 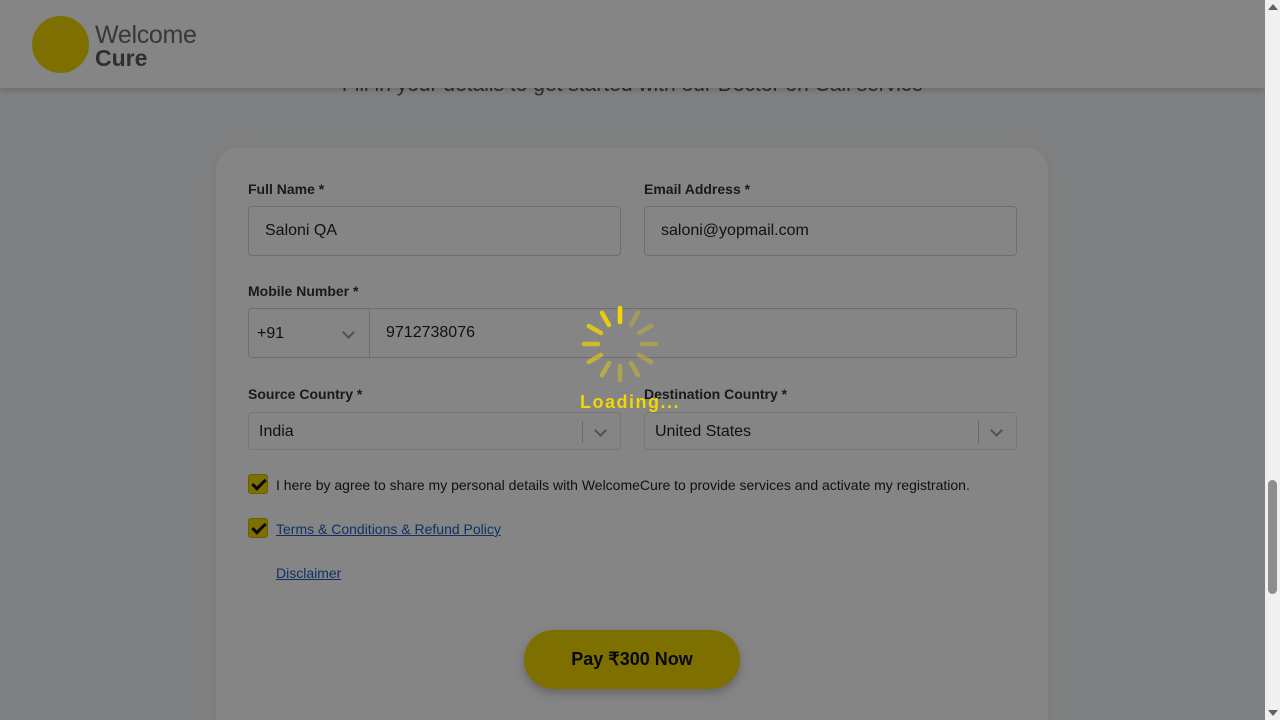 What do you see at coordinates (1272, 537) in the screenshot?
I see `scrollbar-thumb` at bounding box center [1272, 537].